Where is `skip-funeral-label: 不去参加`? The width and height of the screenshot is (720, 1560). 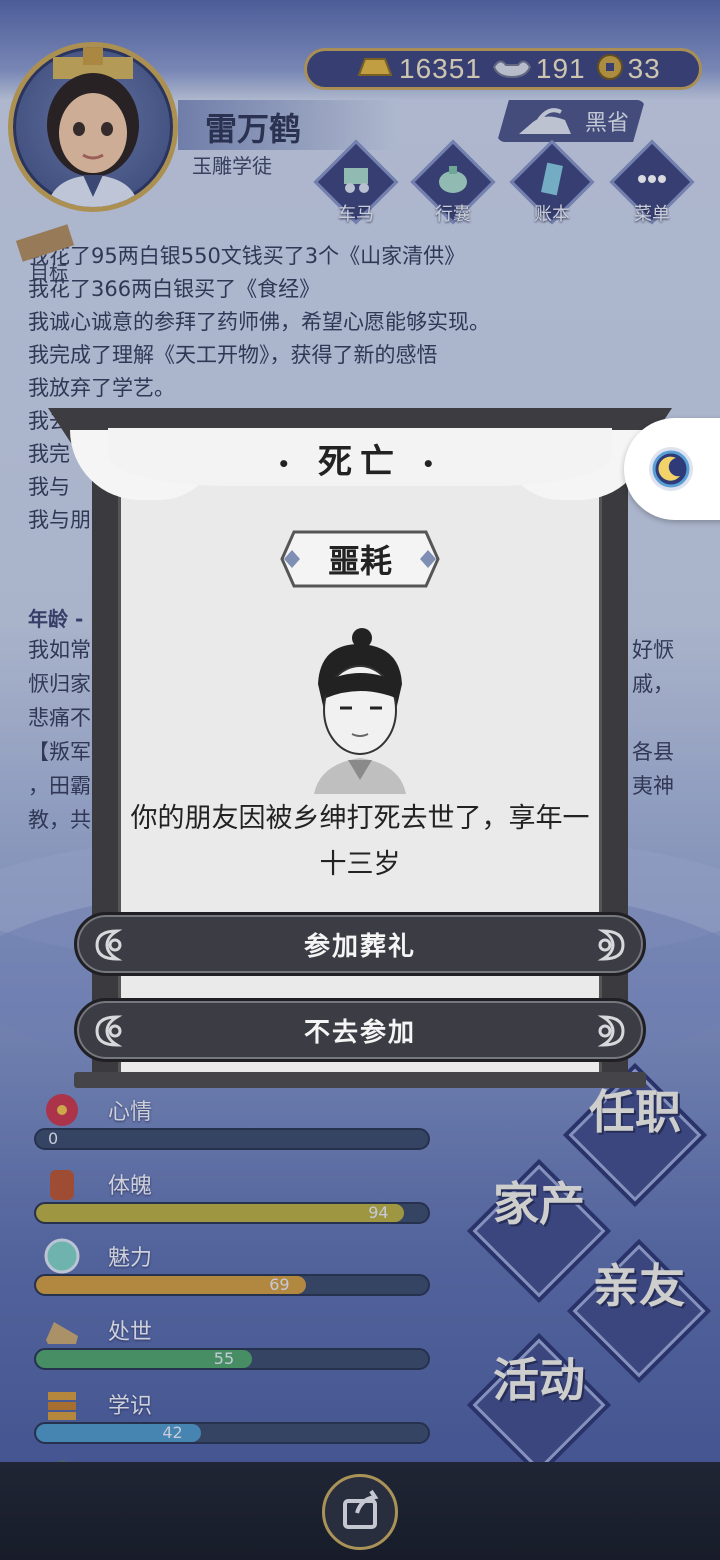 skip-funeral-label: 不去参加 is located at coordinates (359, 1032).